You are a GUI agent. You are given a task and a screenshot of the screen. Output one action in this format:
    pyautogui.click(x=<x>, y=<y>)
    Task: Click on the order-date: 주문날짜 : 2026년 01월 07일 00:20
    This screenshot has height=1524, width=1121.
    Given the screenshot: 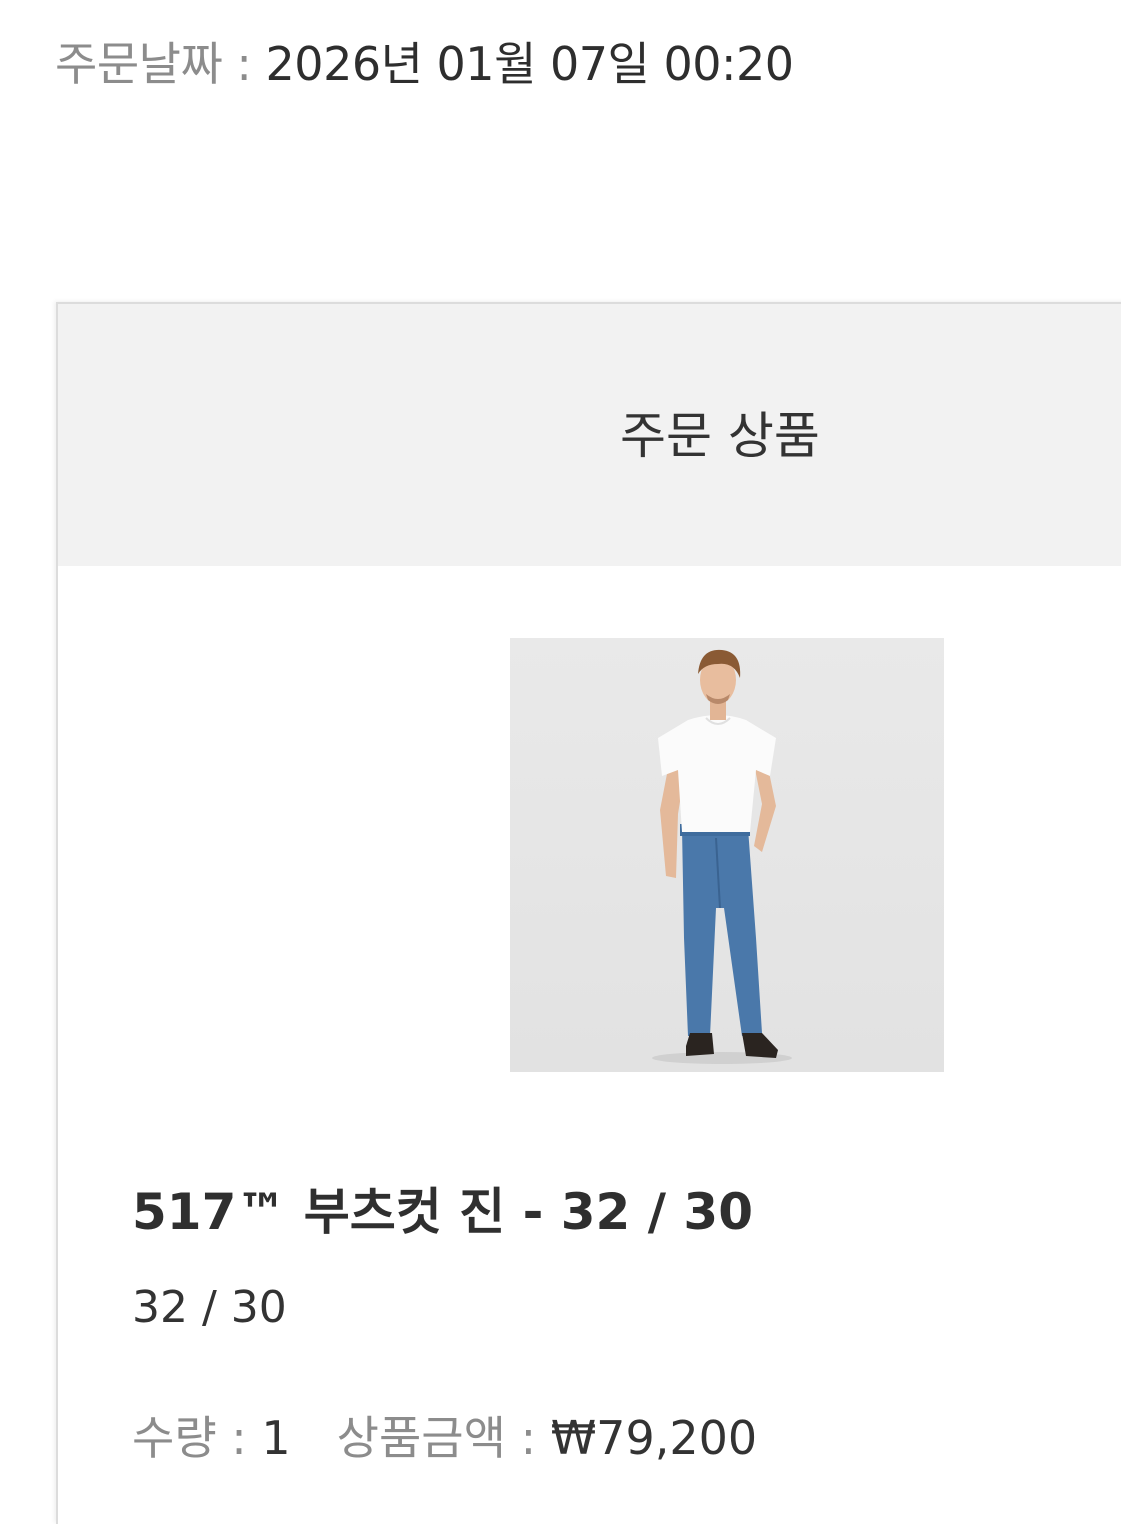 What is the action you would take?
    pyautogui.click(x=424, y=64)
    